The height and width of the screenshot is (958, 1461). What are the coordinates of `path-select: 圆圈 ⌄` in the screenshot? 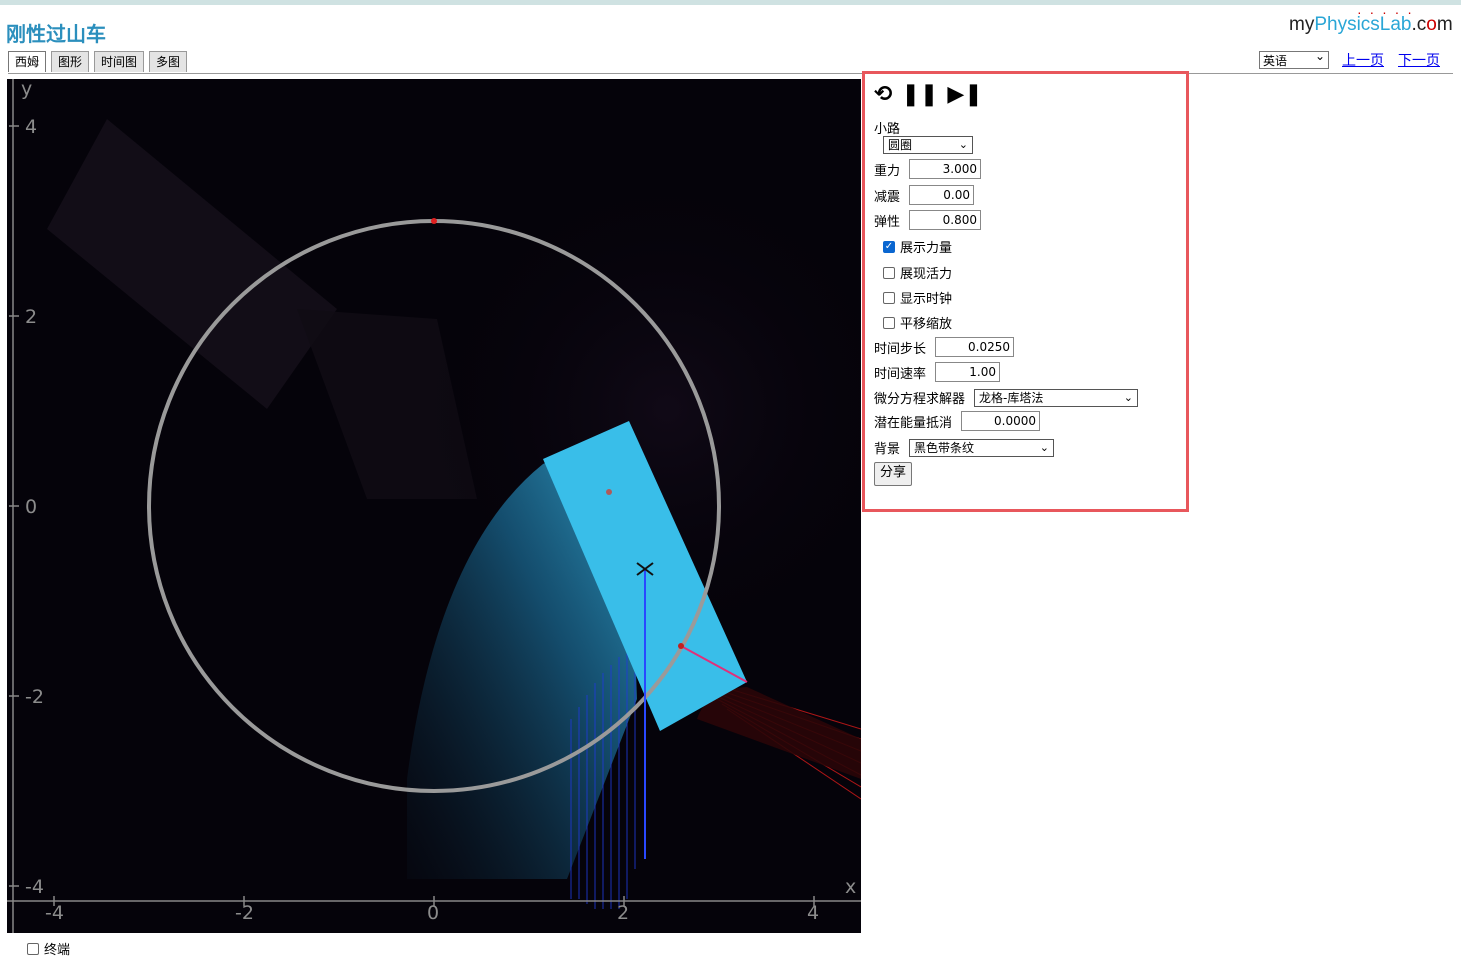 It's located at (928, 145).